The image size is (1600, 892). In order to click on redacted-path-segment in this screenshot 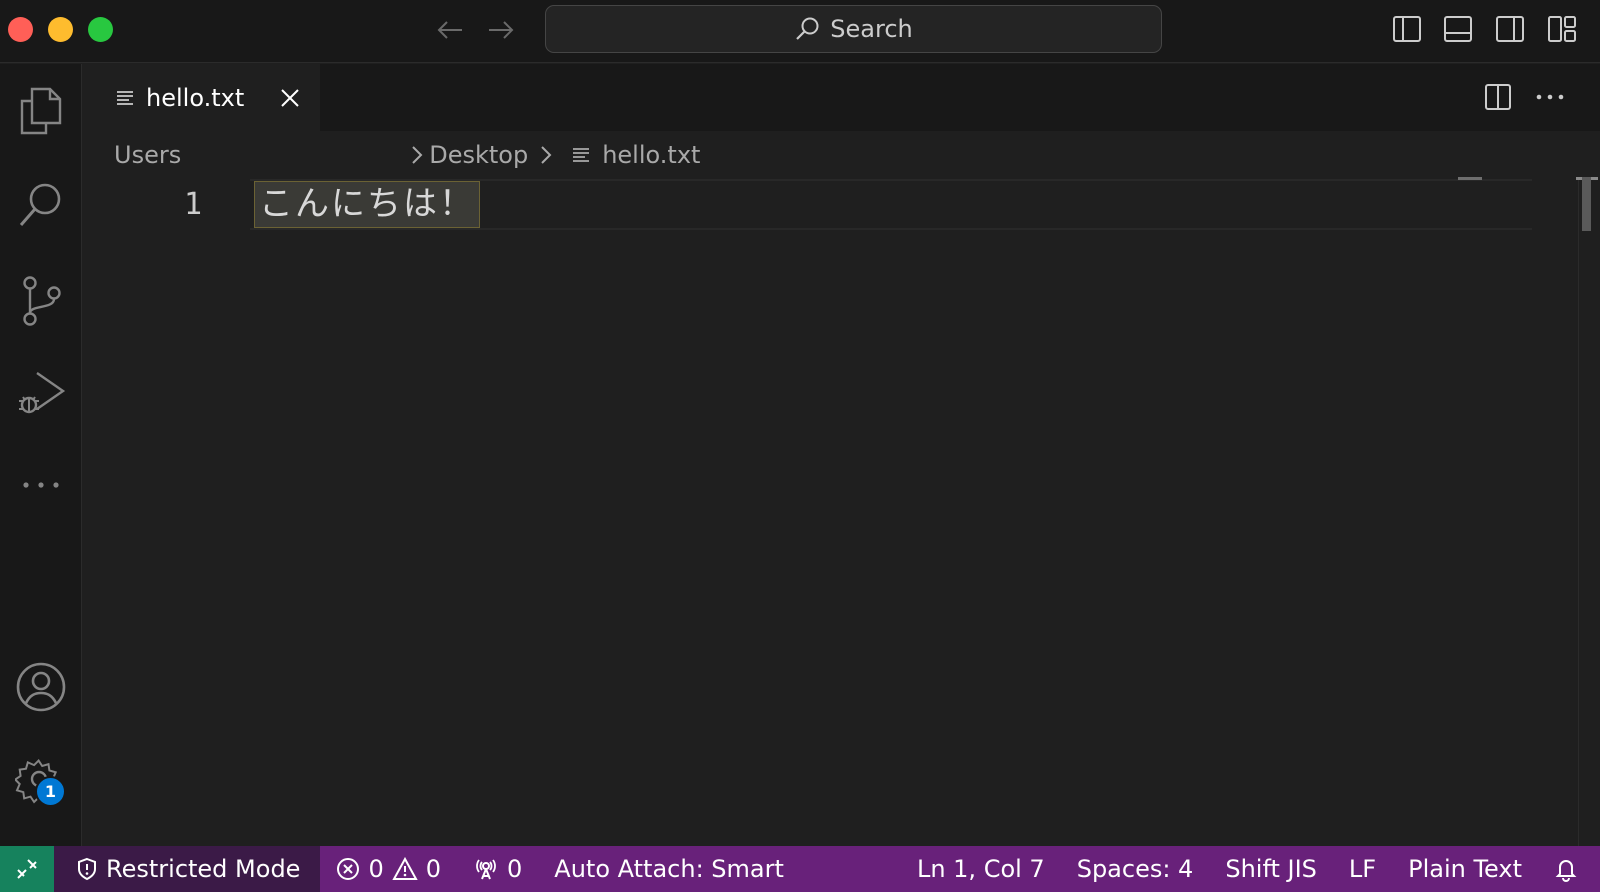, I will do `click(305, 153)`.